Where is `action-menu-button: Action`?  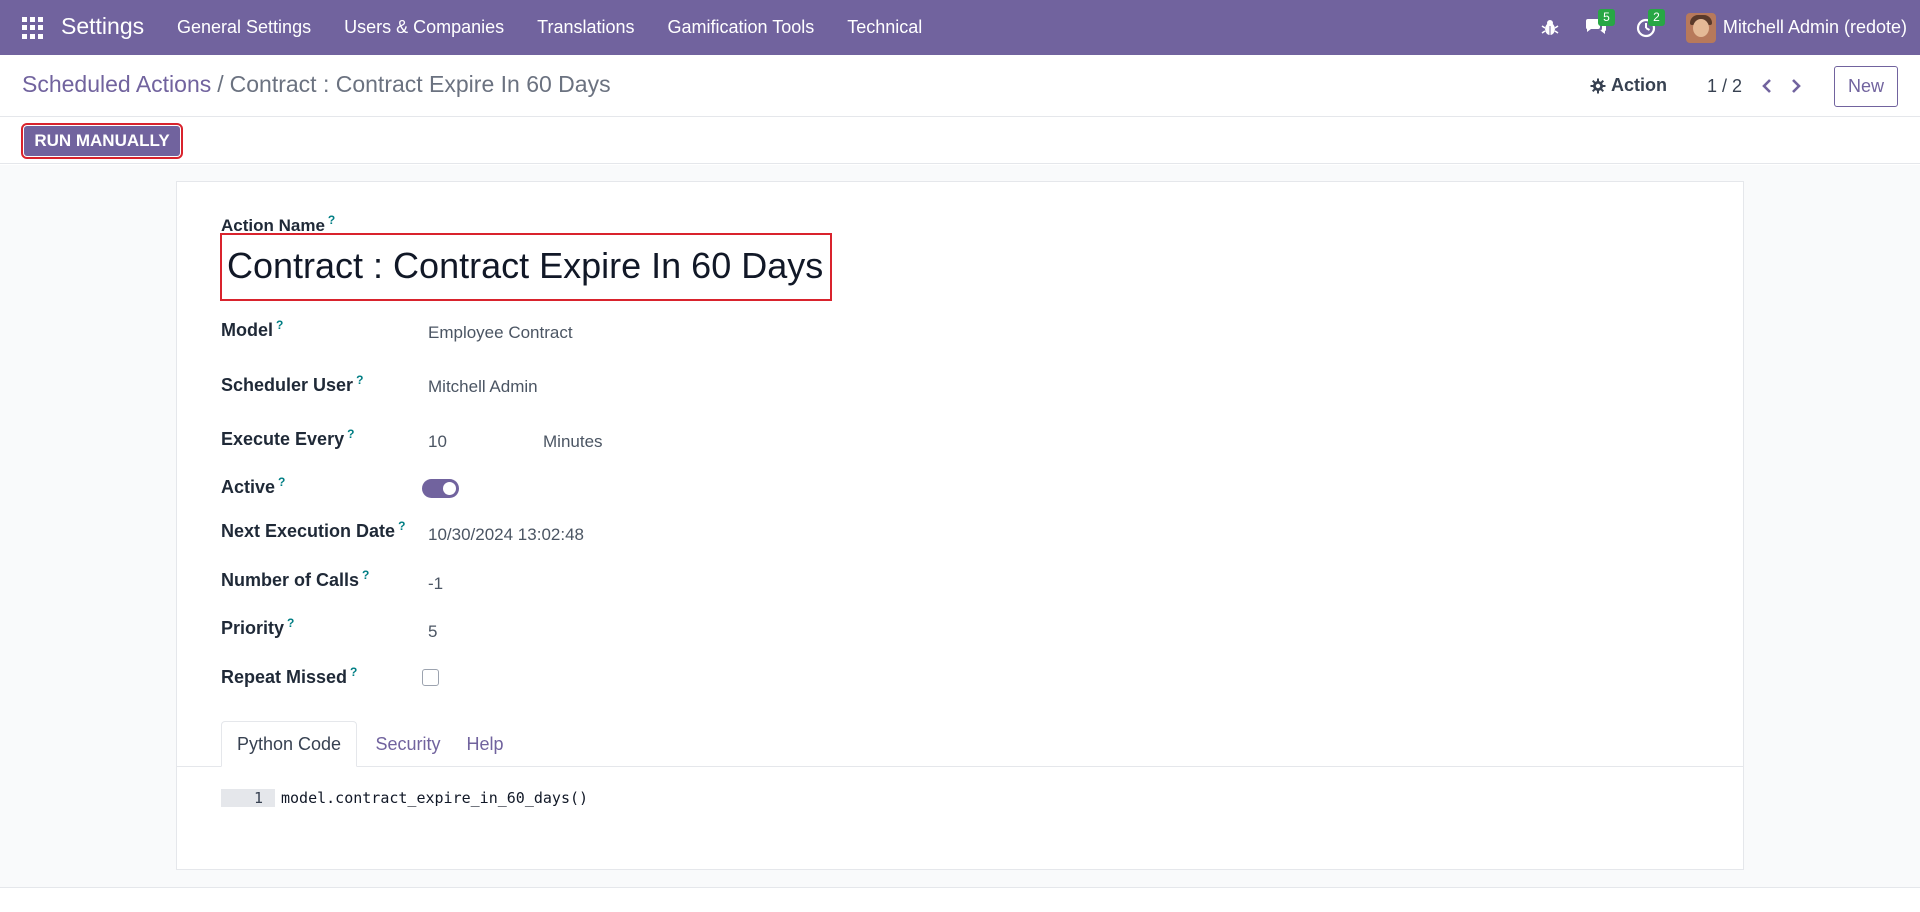
action-menu-button: Action is located at coordinates (1628, 85).